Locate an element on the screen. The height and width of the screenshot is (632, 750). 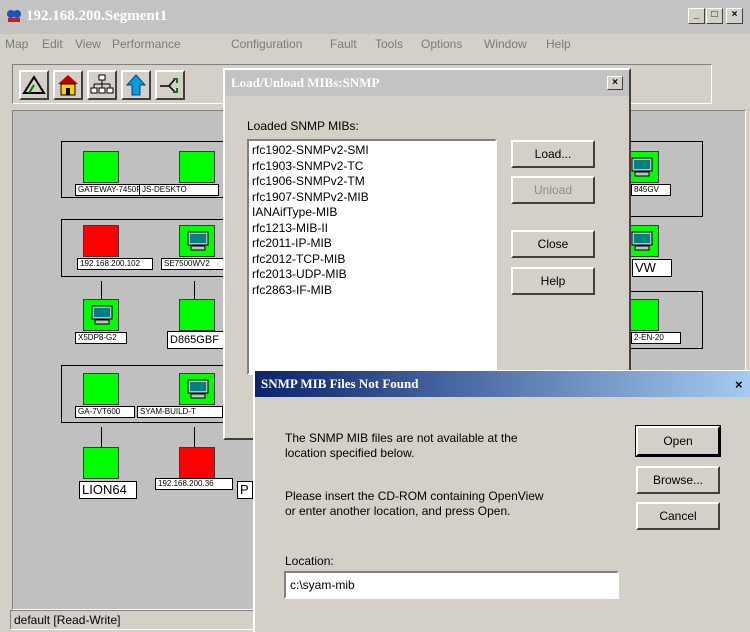
help-button: Help is located at coordinates (553, 281).